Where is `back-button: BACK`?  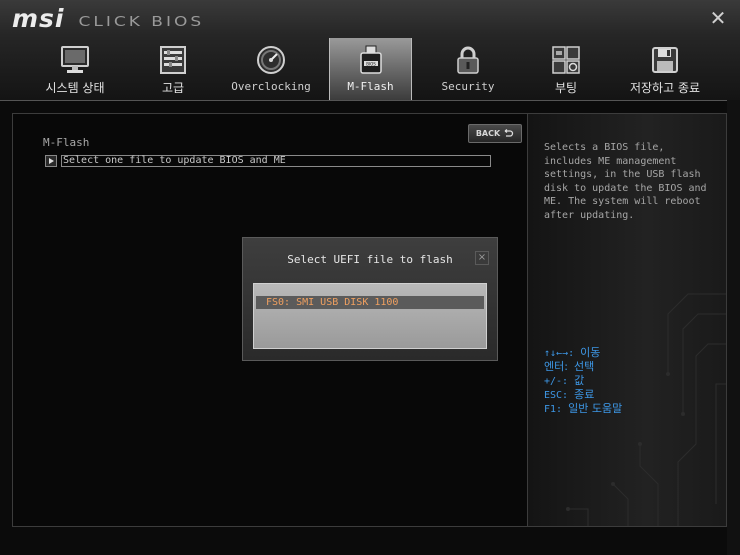
back-button: BACK is located at coordinates (495, 133).